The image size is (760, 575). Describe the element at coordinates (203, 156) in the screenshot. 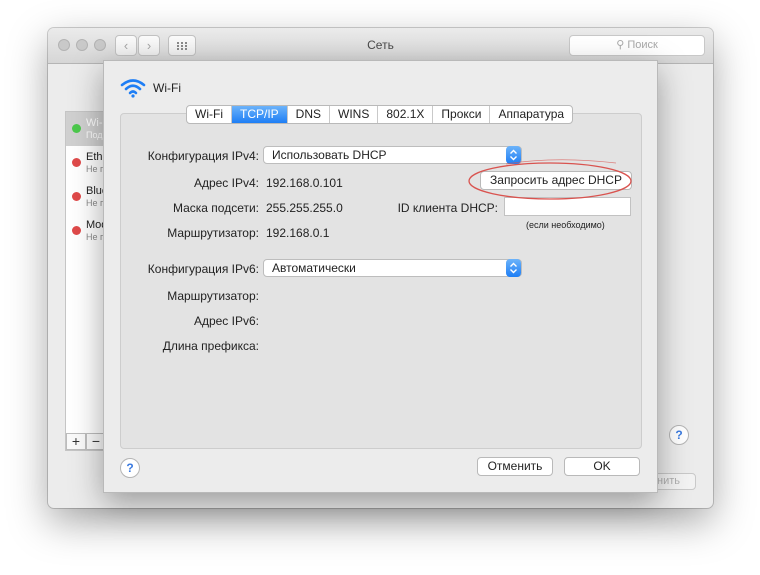

I see `ipv4-config-label: Конфигурация IPv4:` at that location.